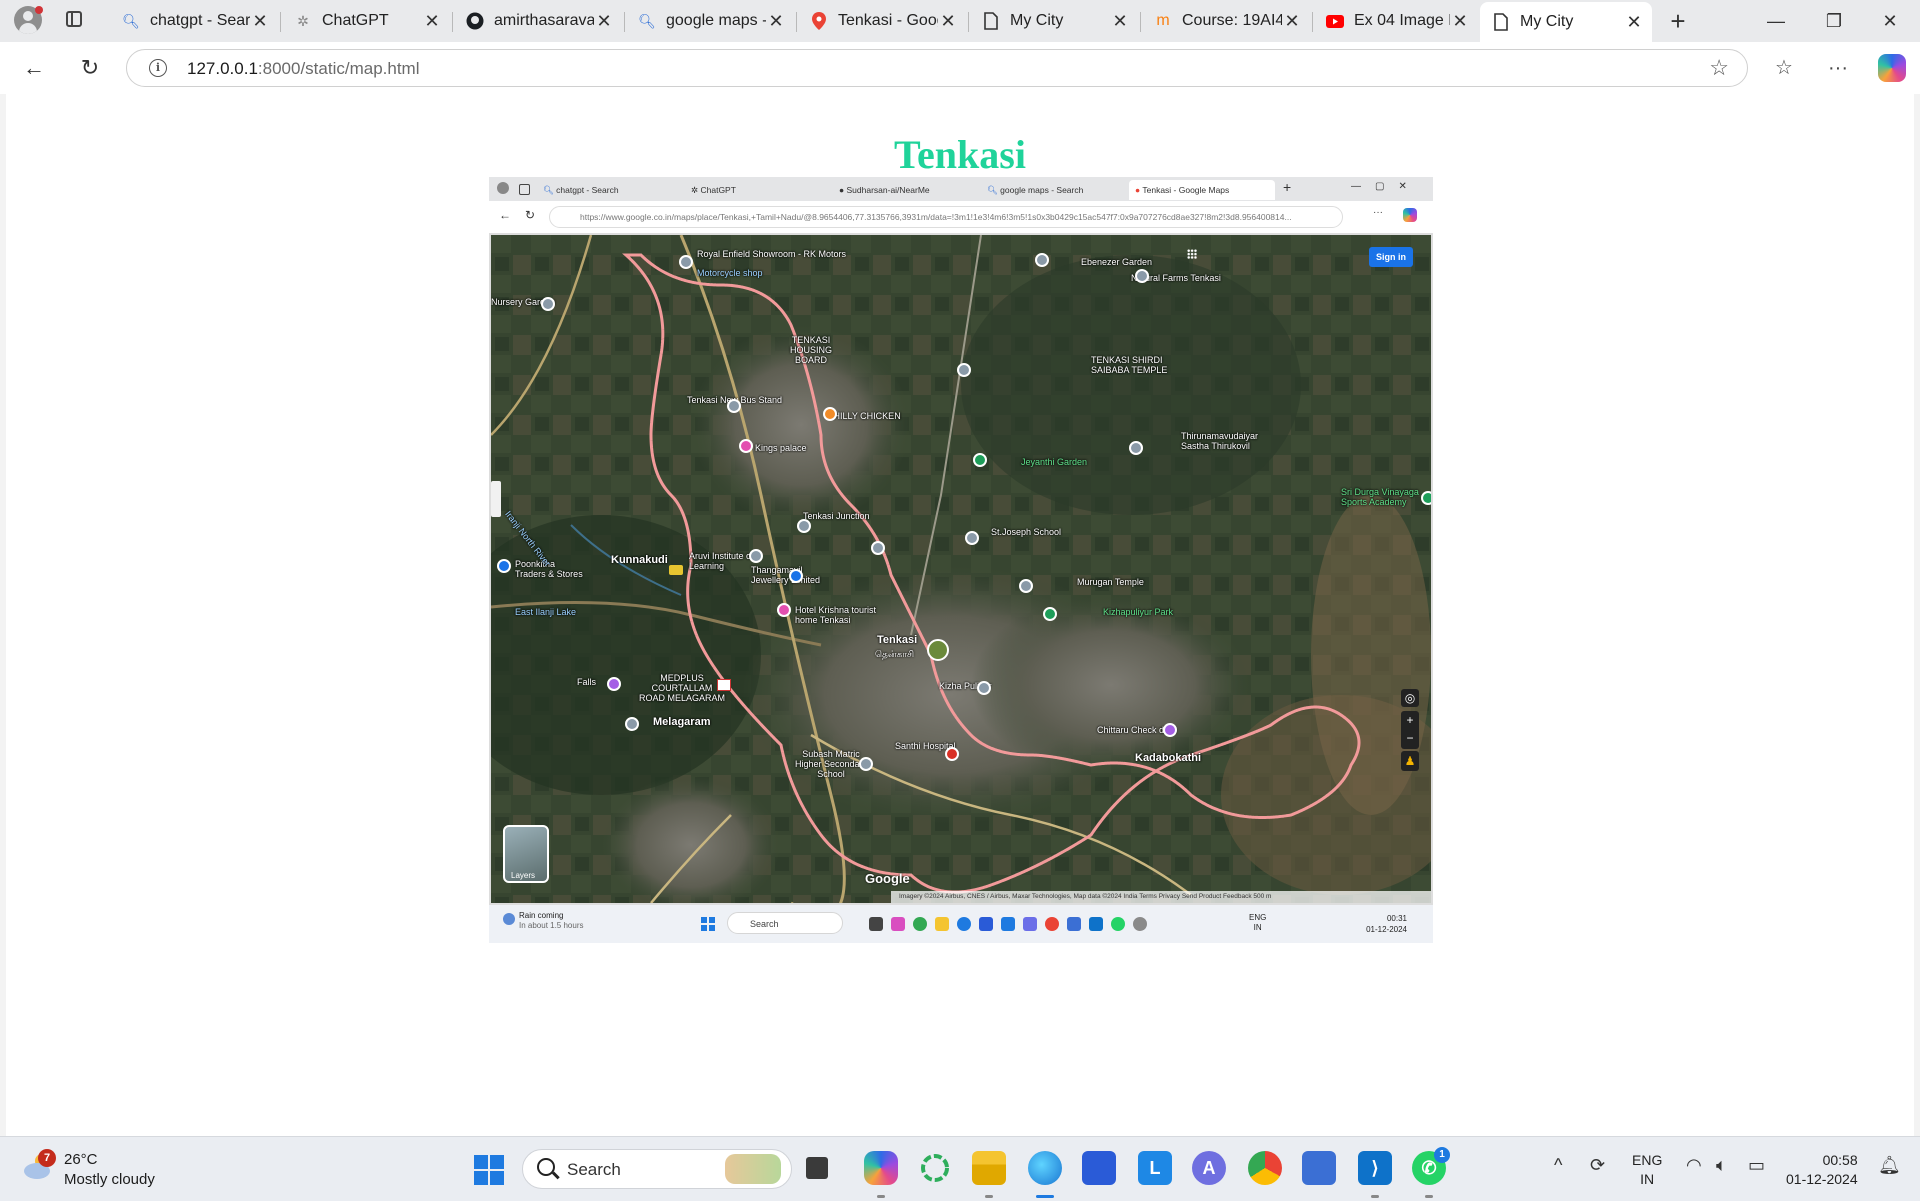  Describe the element at coordinates (1099, 1168) in the screenshot. I see `microsoft-store-icon` at that location.